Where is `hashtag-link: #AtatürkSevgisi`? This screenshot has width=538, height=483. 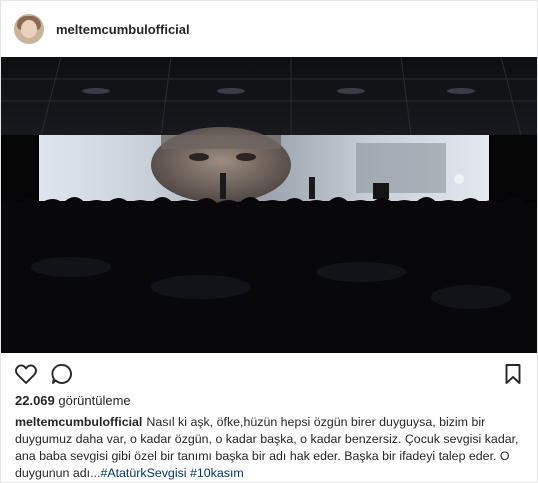
hashtag-link: #AtatürkSevgisi is located at coordinates (143, 473).